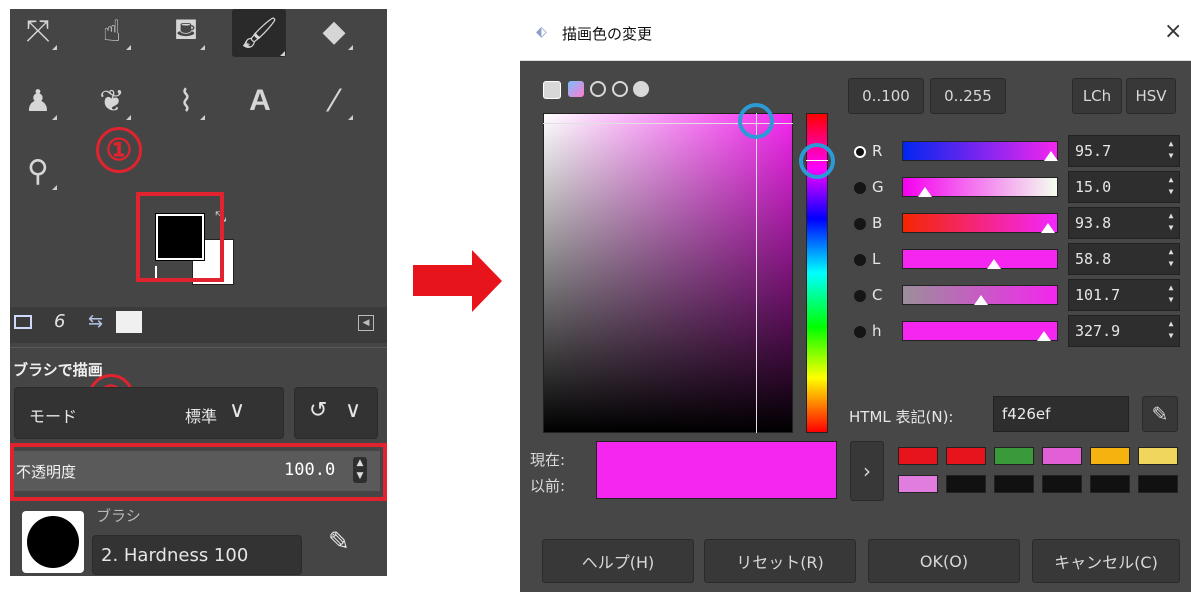 The image size is (1191, 592). Describe the element at coordinates (980, 223) in the screenshot. I see `channel-slider-b` at that location.